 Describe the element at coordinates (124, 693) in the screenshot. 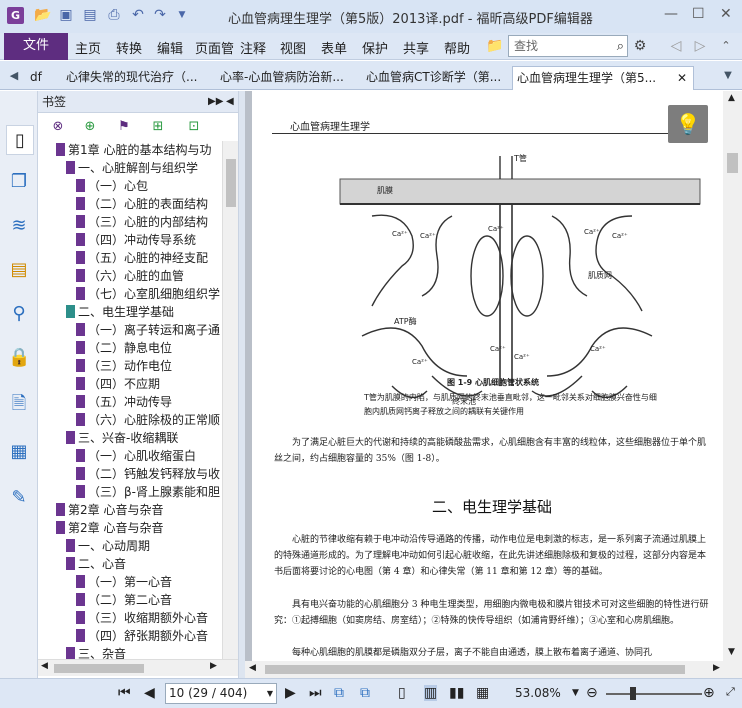

I see `first-page-icon: ⏮` at that location.